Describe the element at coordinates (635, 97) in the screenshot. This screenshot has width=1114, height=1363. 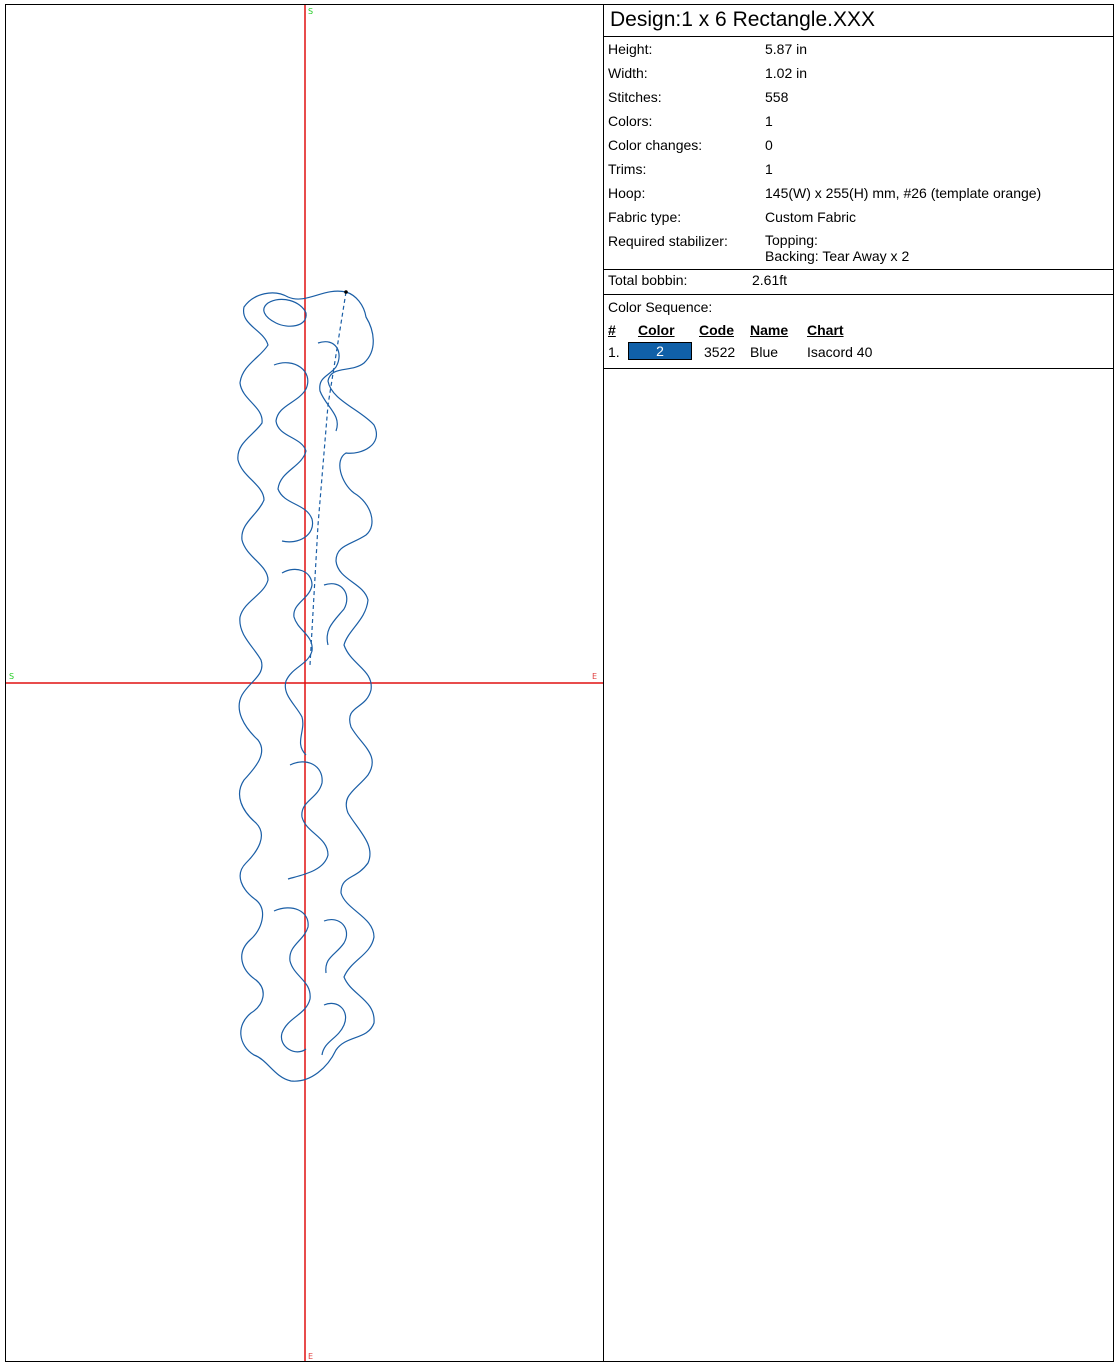
I see `property-label: Stitches:` at that location.